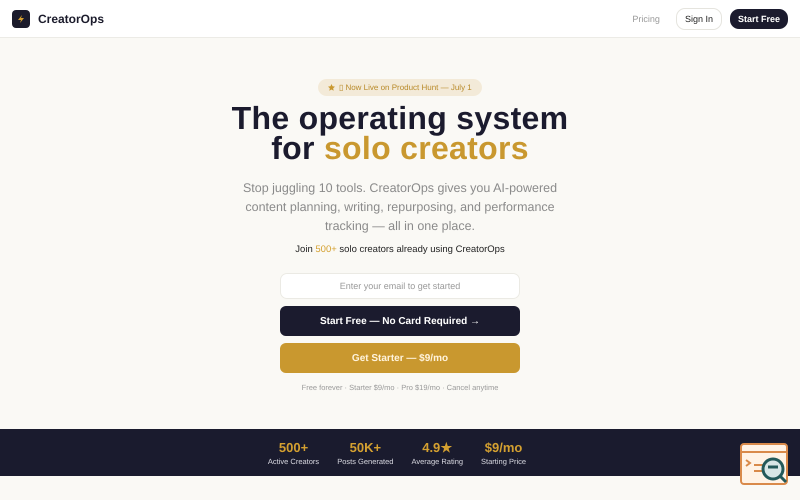 This screenshot has height=500, width=800. Describe the element at coordinates (699, 19) in the screenshot. I see `sign-in-button: Sign In` at that location.